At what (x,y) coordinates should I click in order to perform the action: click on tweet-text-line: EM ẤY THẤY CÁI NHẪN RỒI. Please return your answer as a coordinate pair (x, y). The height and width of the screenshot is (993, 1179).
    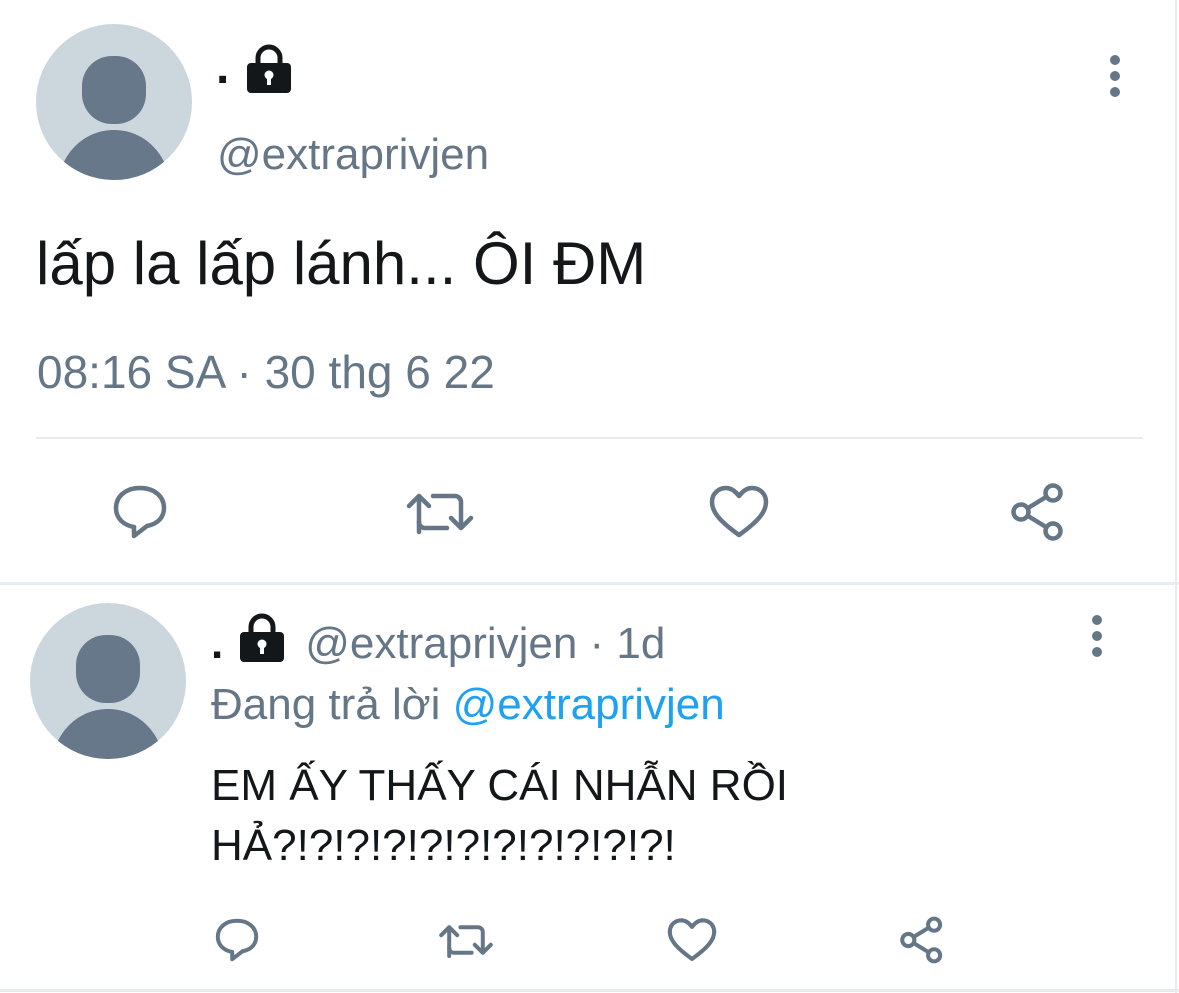
    Looking at the image, I should click on (500, 785).